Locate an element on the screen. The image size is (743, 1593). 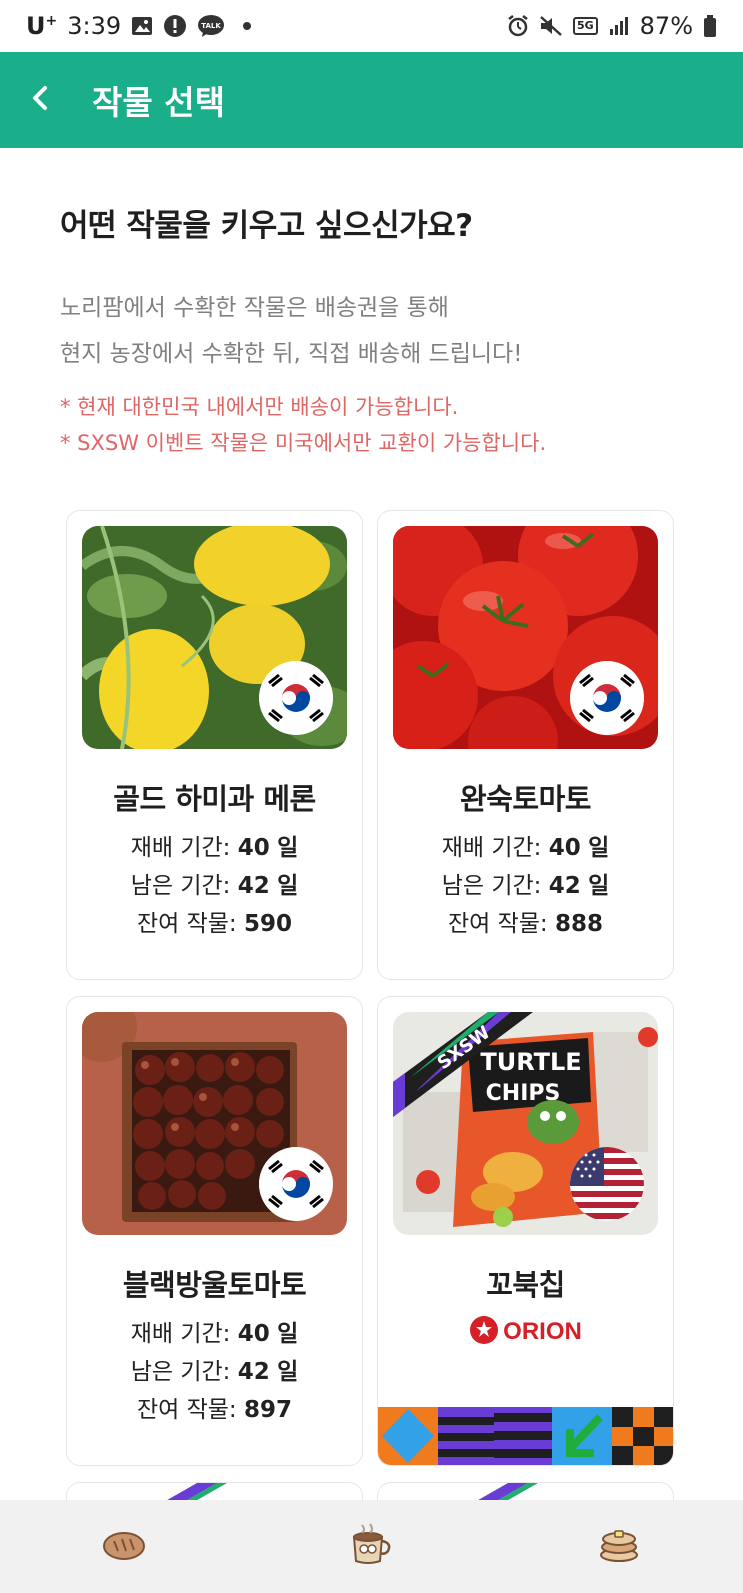
sxsw-pattern-strip is located at coordinates (525, 1436).